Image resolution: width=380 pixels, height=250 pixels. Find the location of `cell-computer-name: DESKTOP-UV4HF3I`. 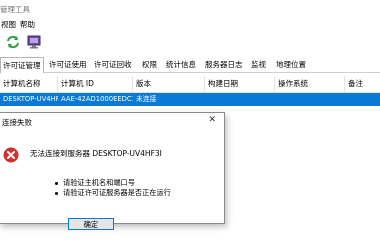

cell-computer-name: DESKTOP-UV4HF3I is located at coordinates (30, 99).